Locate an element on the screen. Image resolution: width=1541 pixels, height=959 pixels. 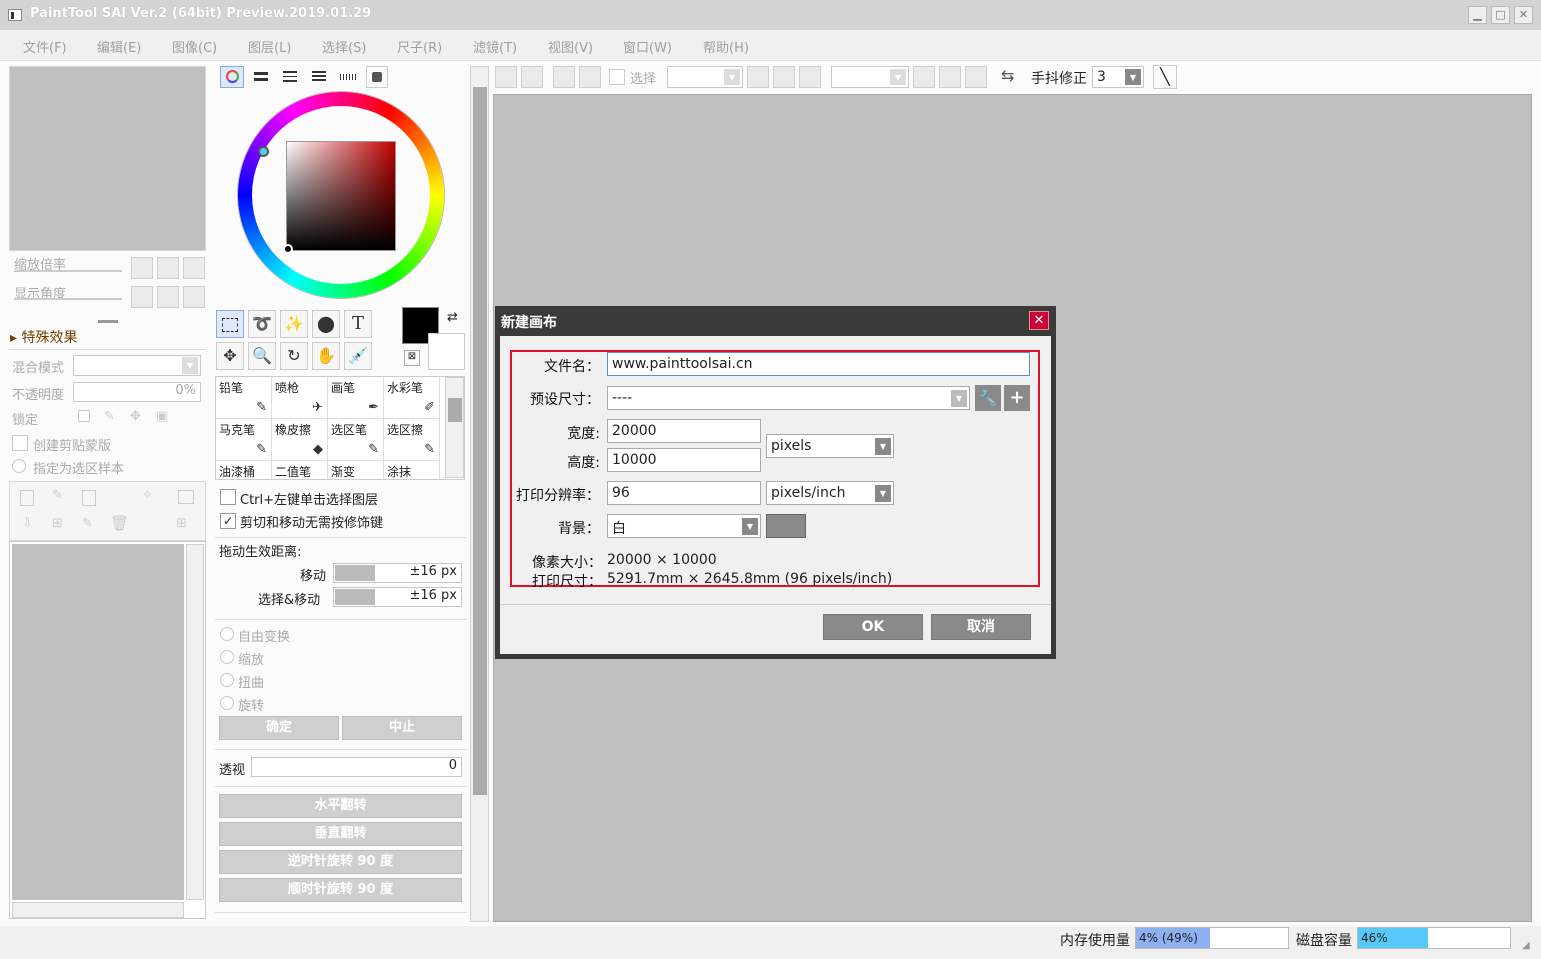
stabilizer-select: 3 ▼ is located at coordinates (1118, 77).